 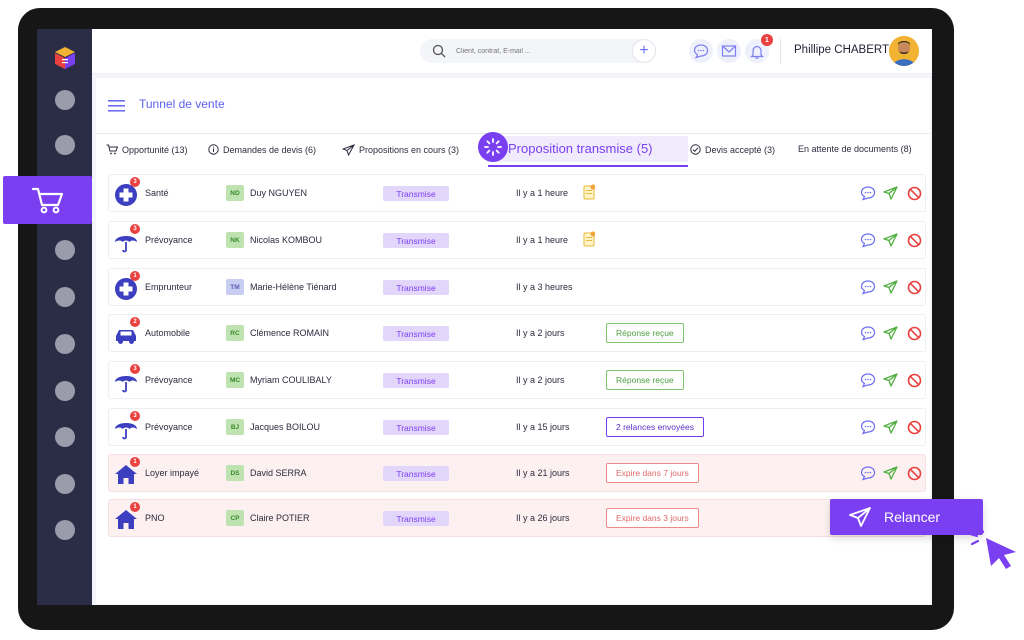 What do you see at coordinates (439, 51) in the screenshot?
I see `search-icon` at bounding box center [439, 51].